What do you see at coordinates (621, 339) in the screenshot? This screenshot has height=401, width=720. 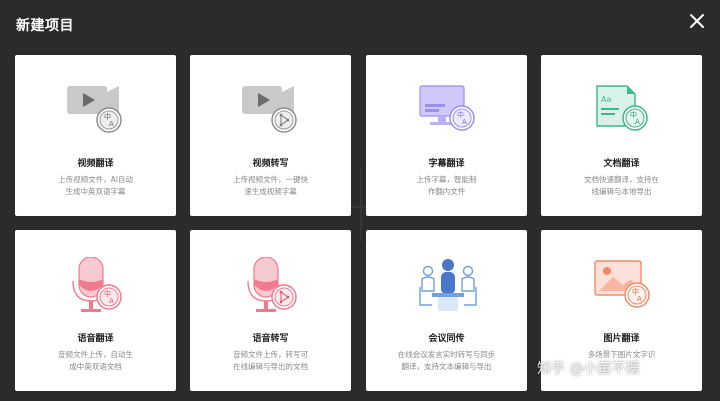 I see `card-title: 图片翻译` at bounding box center [621, 339].